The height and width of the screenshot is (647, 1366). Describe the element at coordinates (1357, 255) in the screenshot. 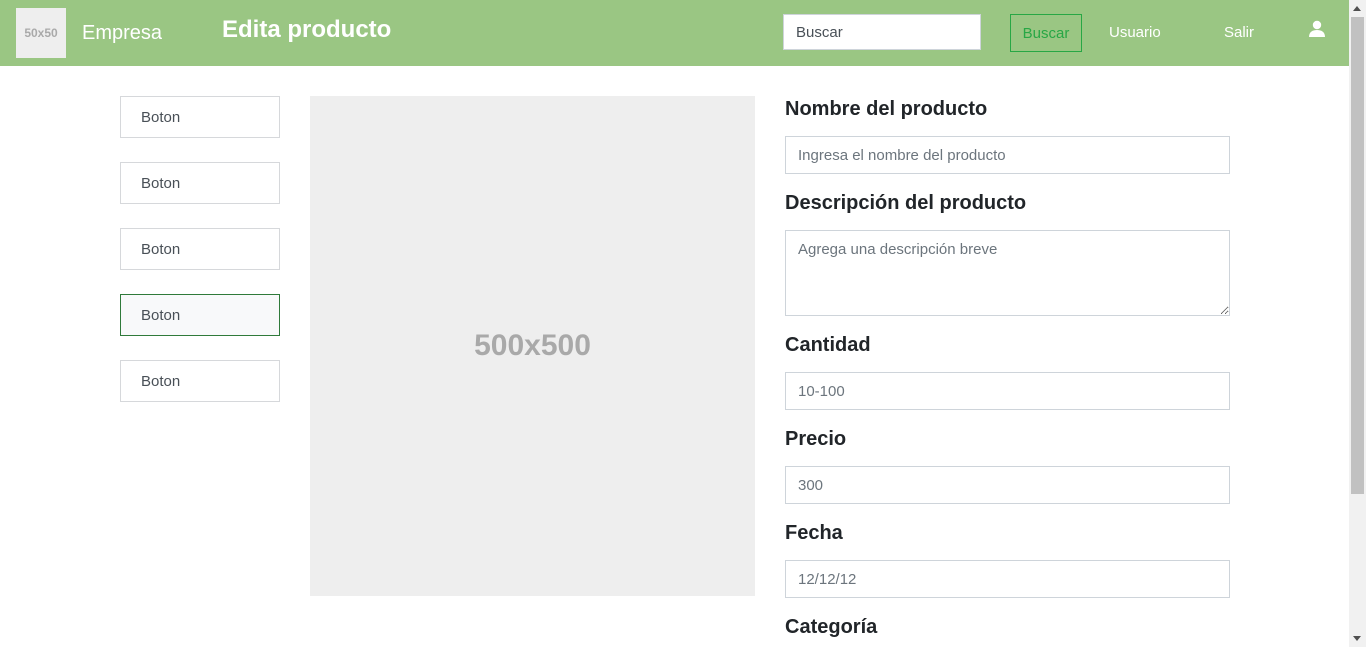

I see `scroll-thumb` at that location.